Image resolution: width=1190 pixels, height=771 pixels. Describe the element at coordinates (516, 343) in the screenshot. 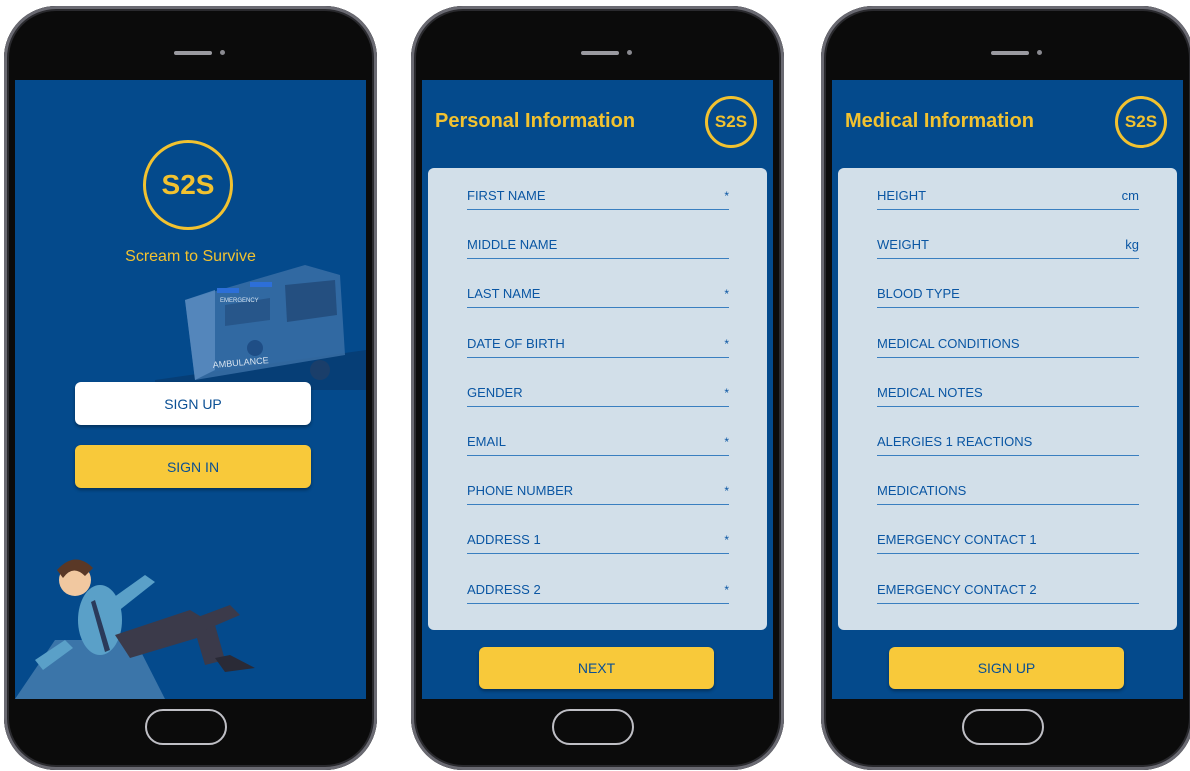

I see `field-label: DATE OF BIRTH` at that location.